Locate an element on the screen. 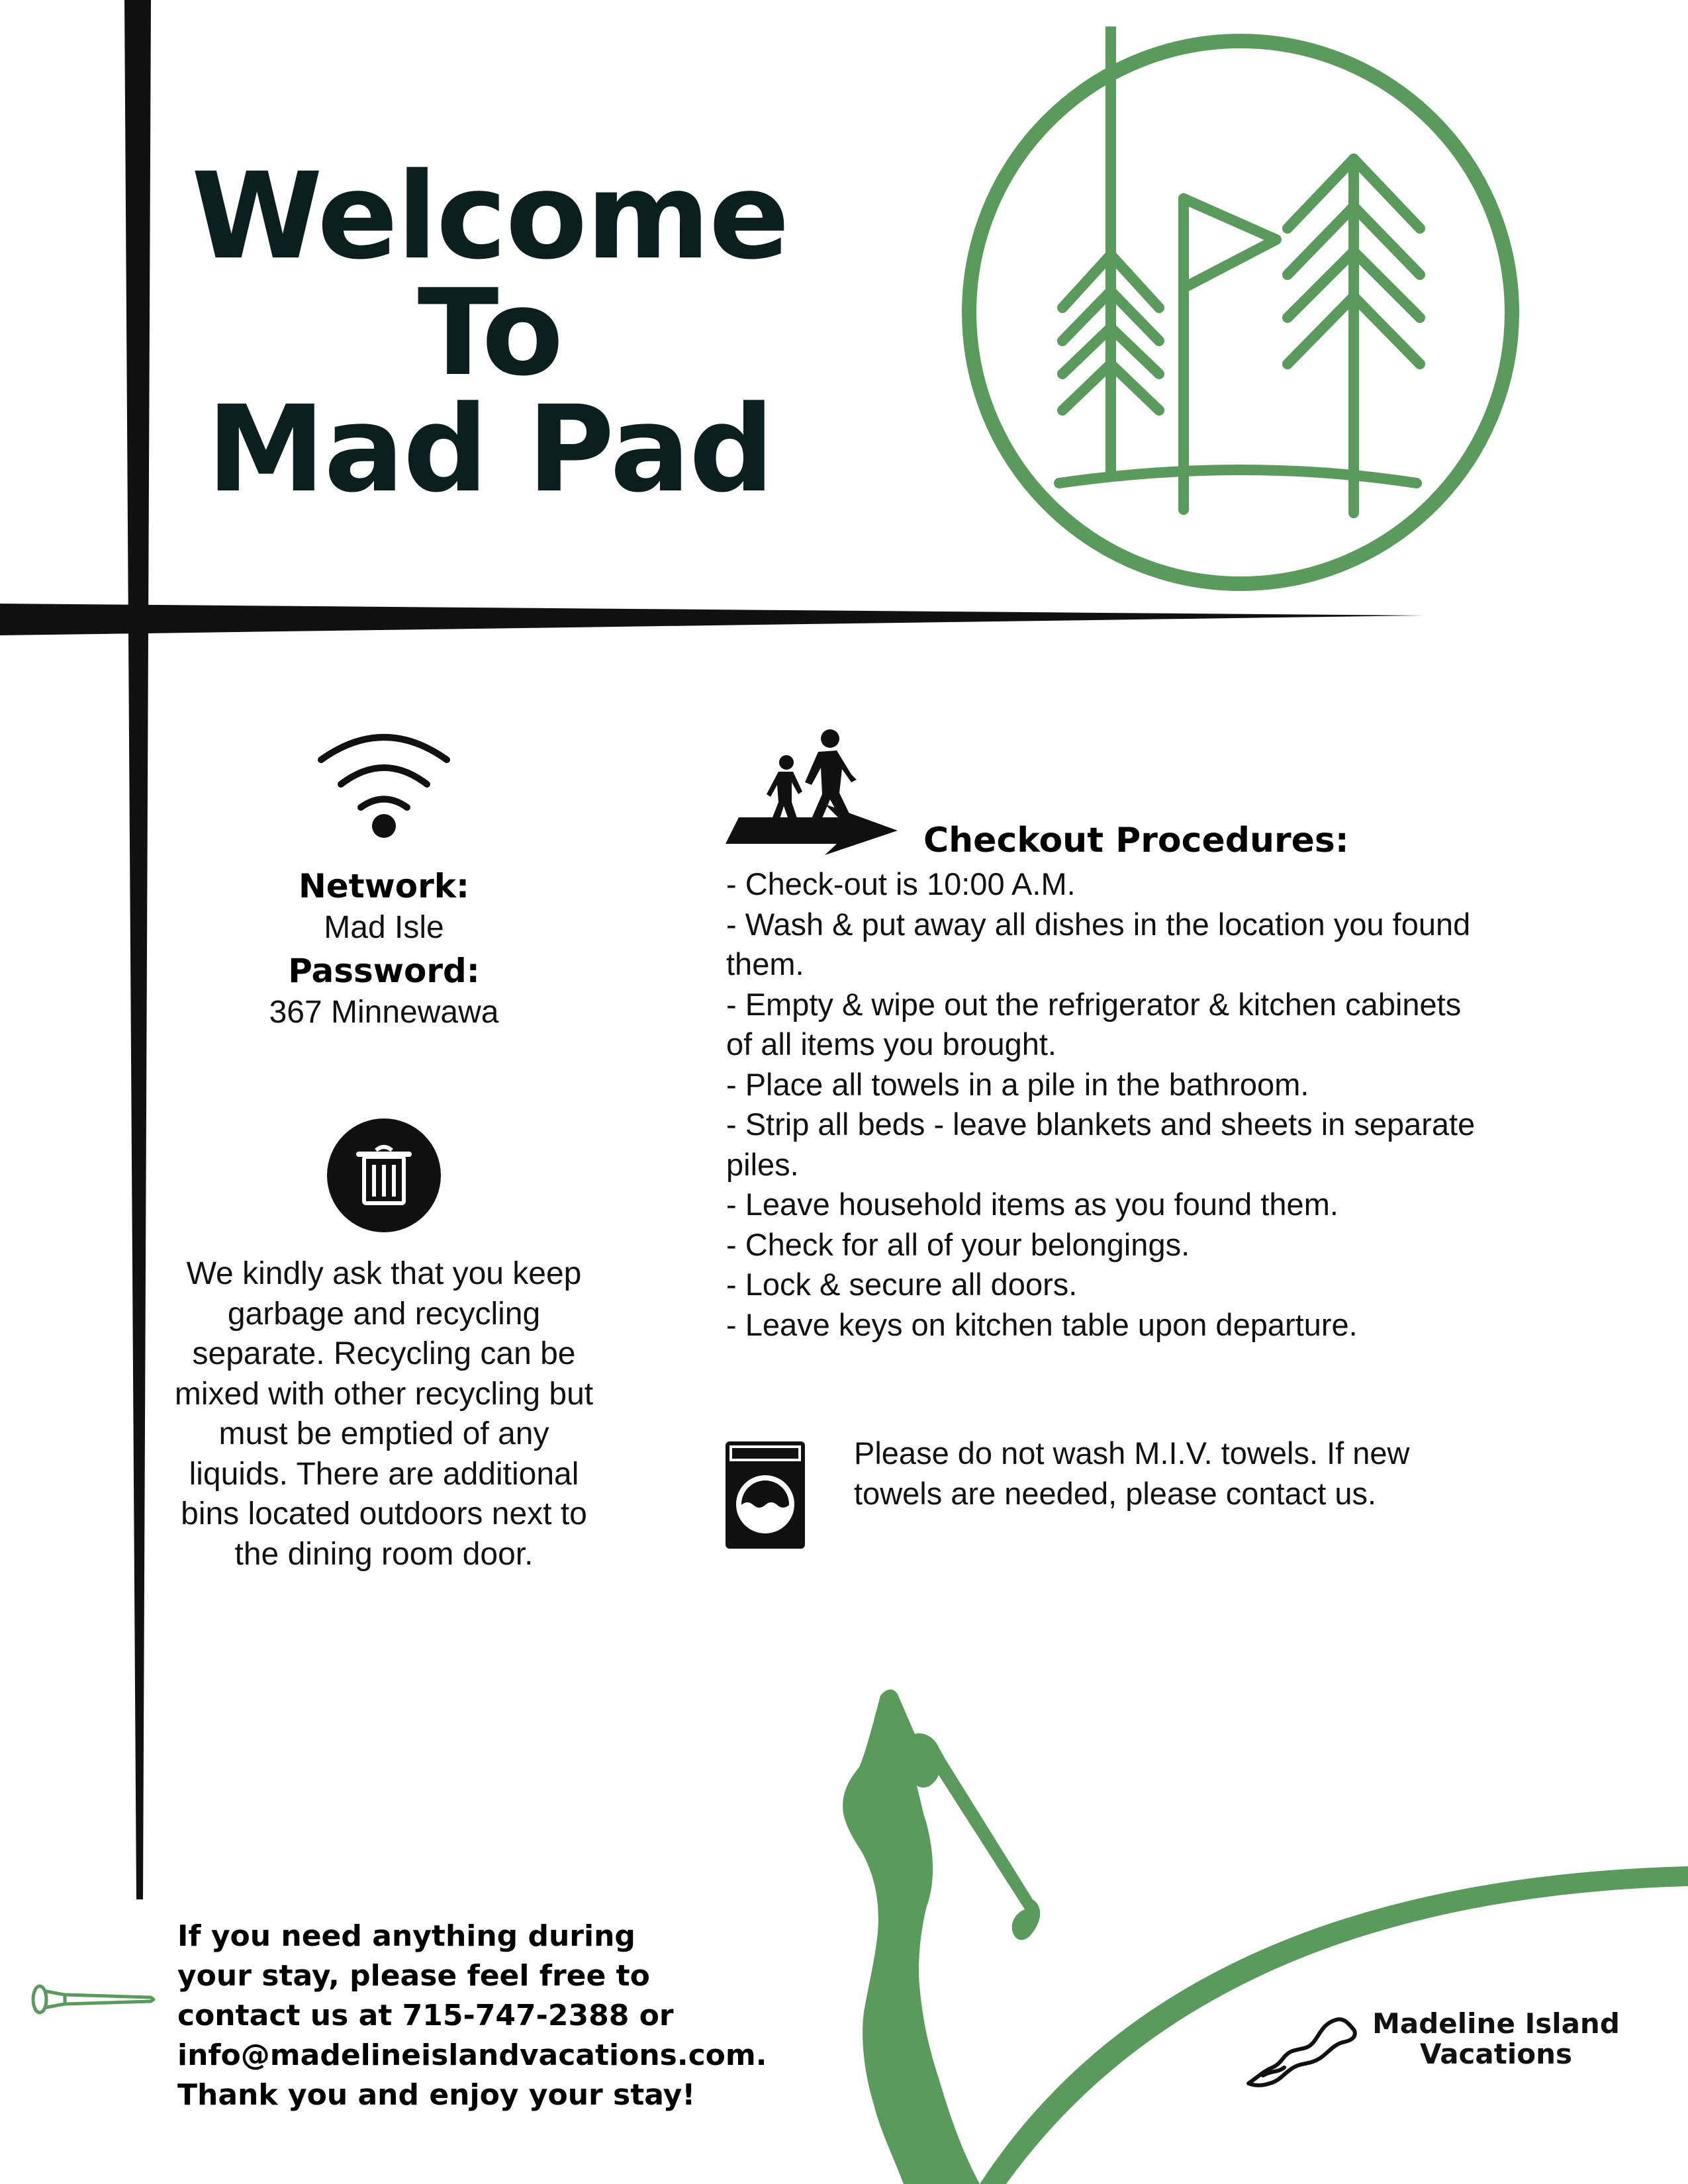 This screenshot has width=1688, height=2184. golf-trees-logo is located at coordinates (1240, 308).